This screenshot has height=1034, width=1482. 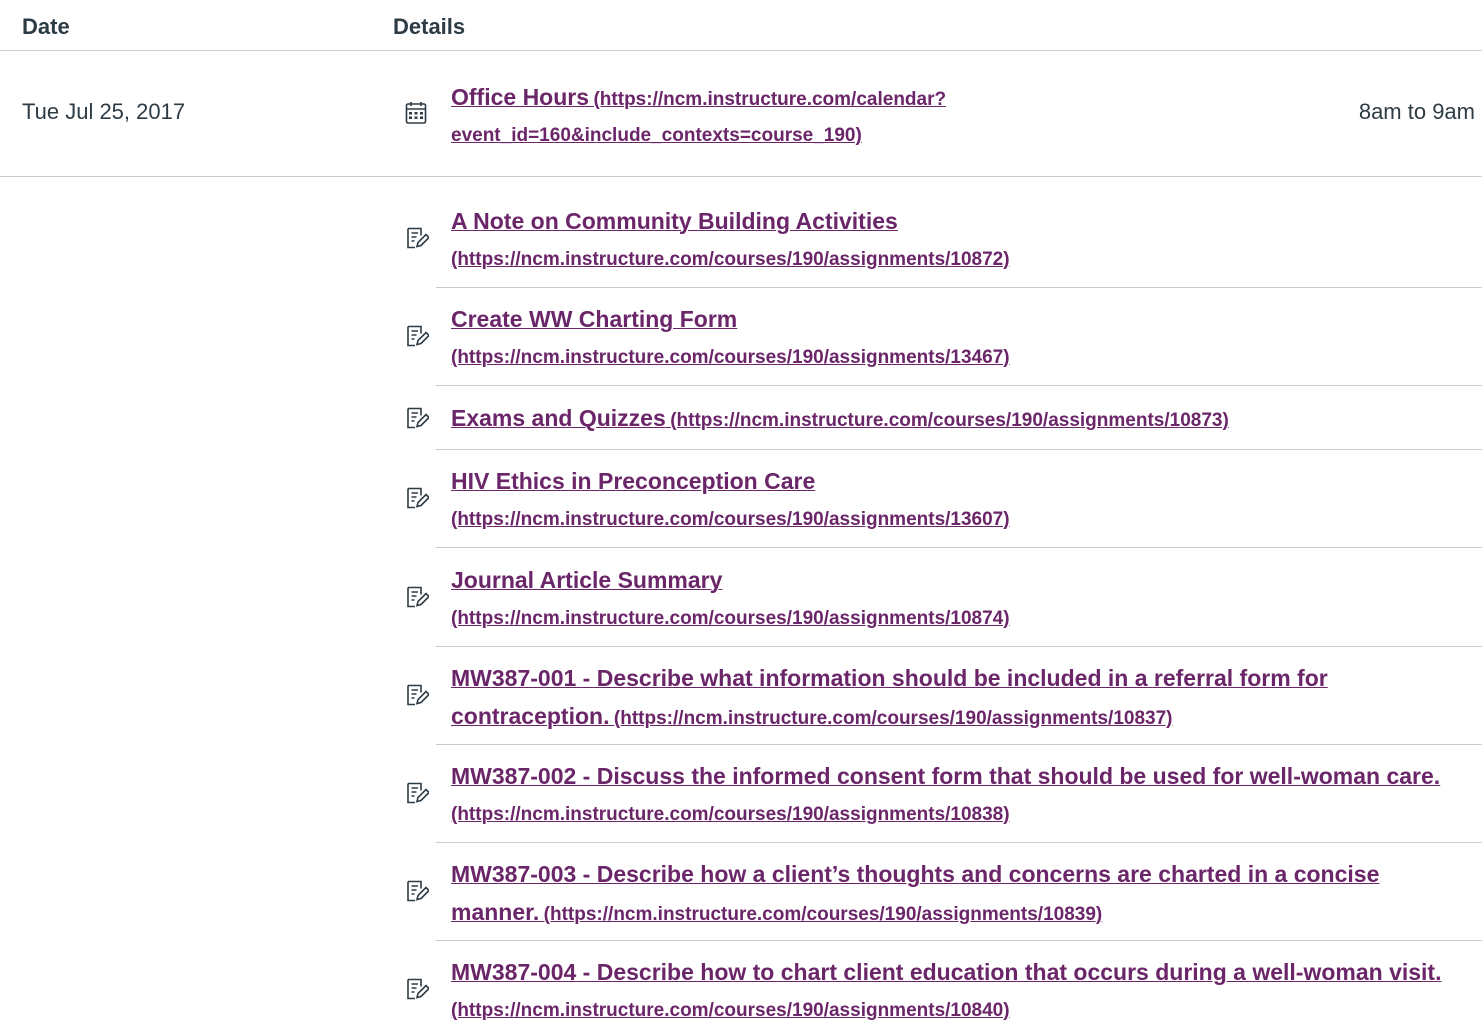 I want to click on details-column-header: Details, so click(x=429, y=26).